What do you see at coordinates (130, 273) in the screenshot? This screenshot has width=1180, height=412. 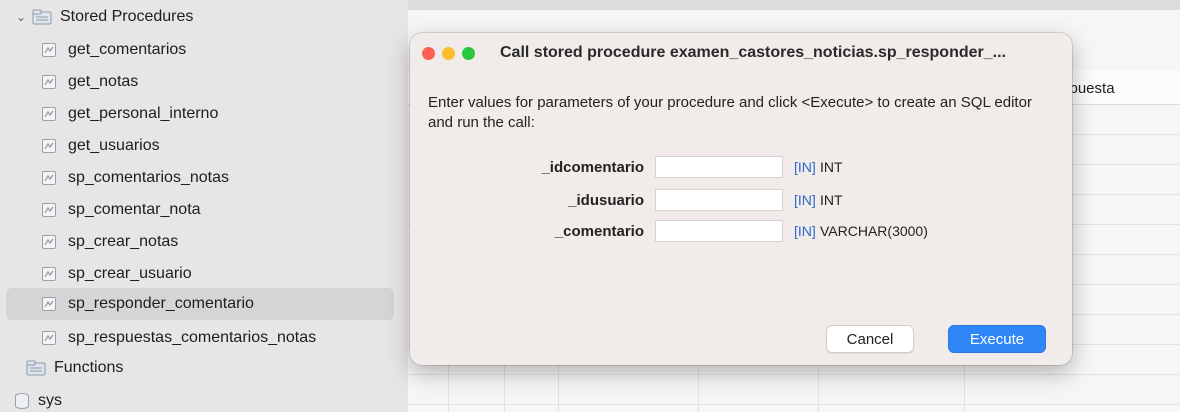 I see `tree-item-label: sp_crear_usuario` at bounding box center [130, 273].